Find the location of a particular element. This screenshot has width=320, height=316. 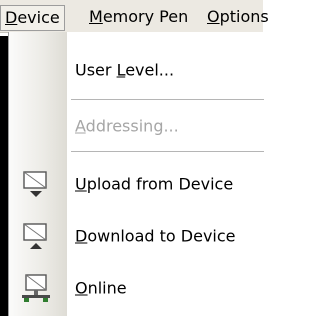

background-app-content is located at coordinates (4, 176).